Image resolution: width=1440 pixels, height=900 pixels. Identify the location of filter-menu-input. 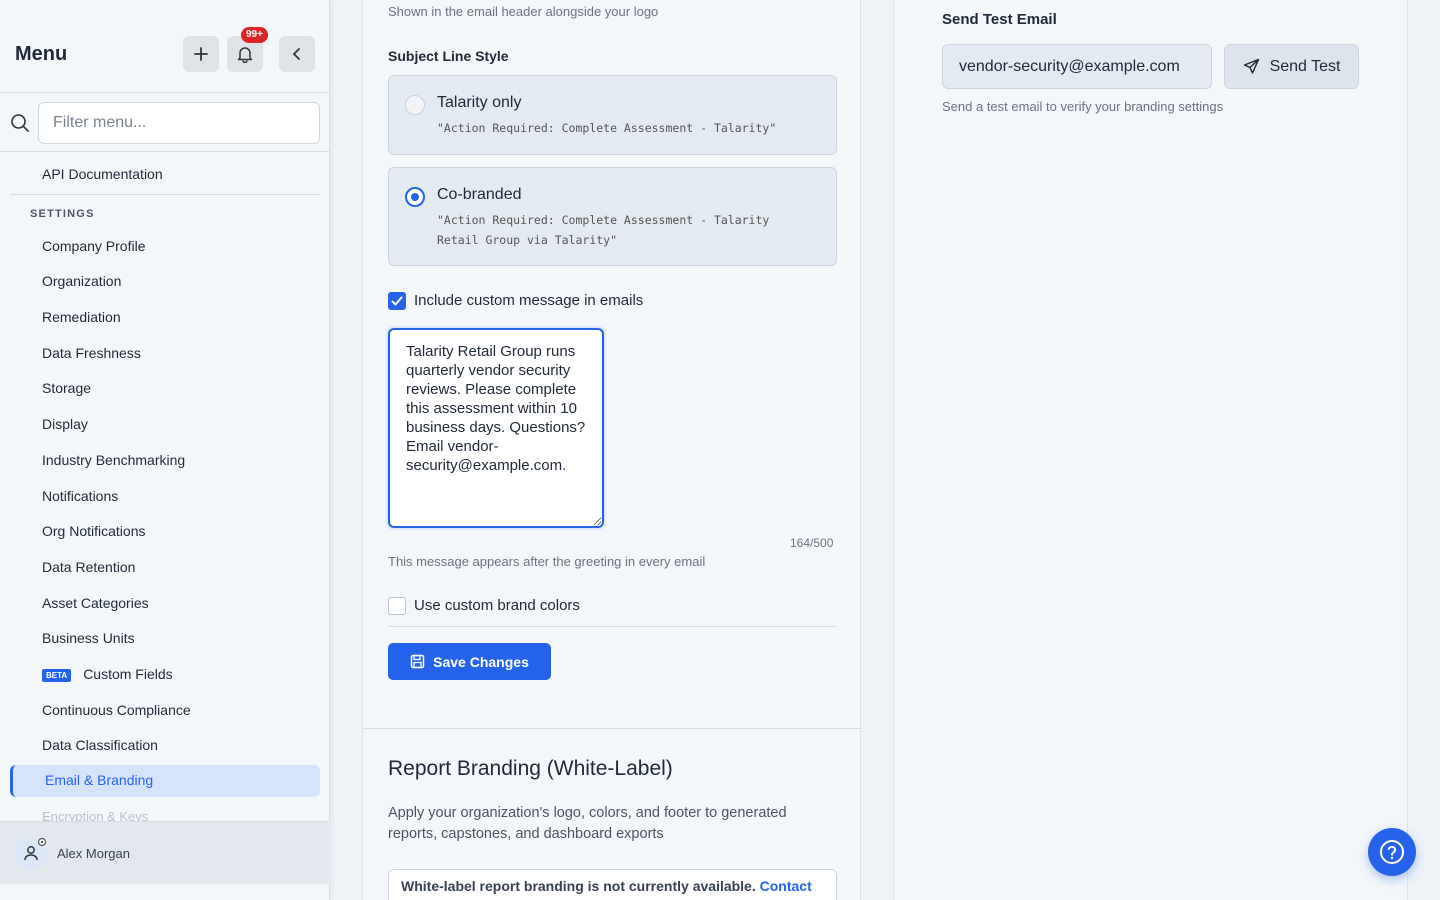
(179, 123).